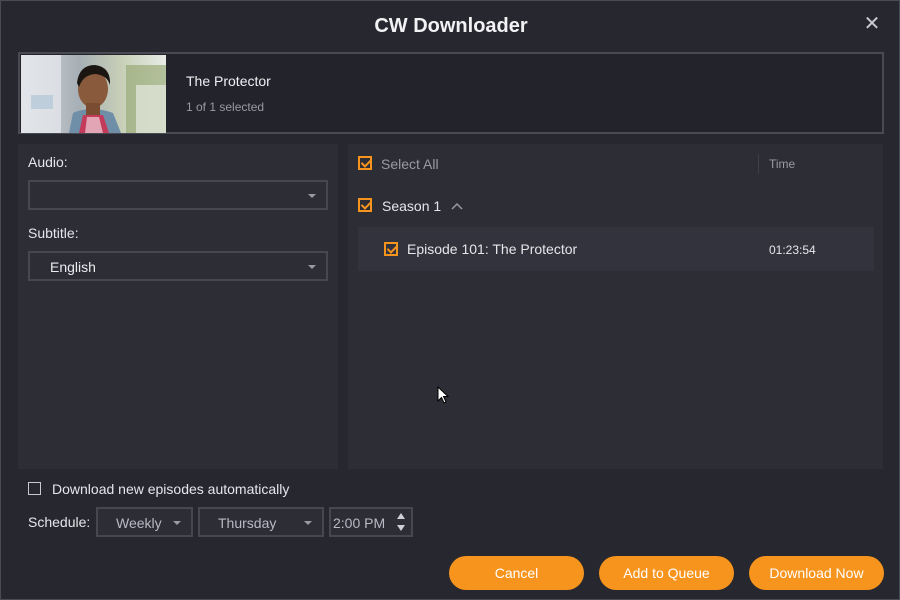  I want to click on cancel-button: Cancel, so click(516, 573).